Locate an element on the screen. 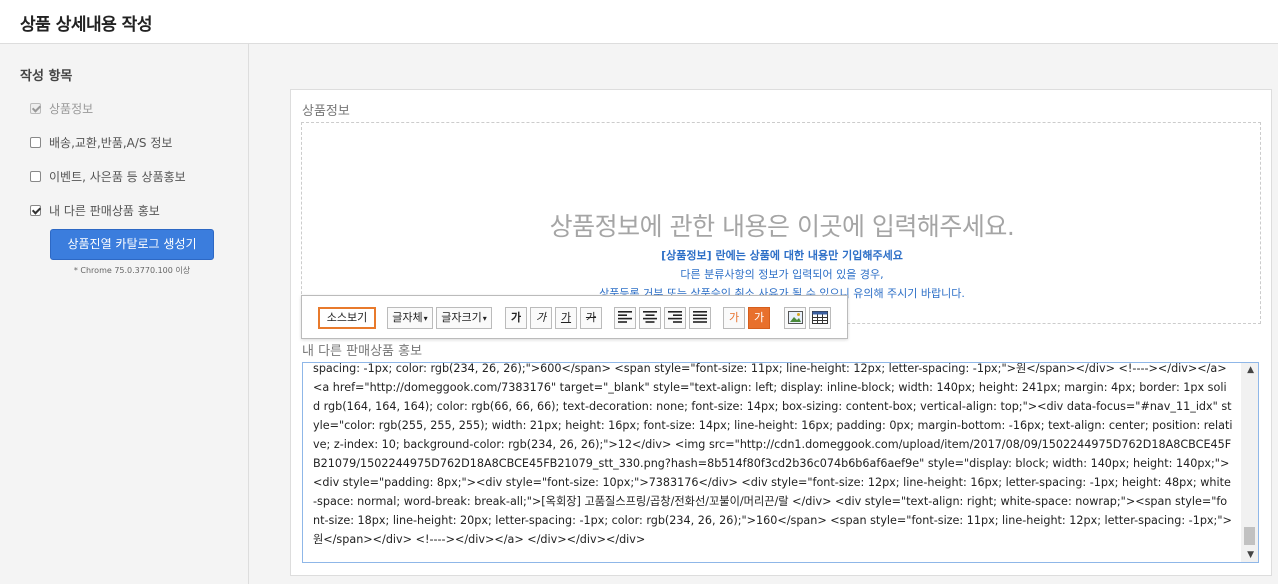 This screenshot has width=1278, height=584. option-shipping-info: 배송,교환,반품,A/S 정보 is located at coordinates (101, 142).